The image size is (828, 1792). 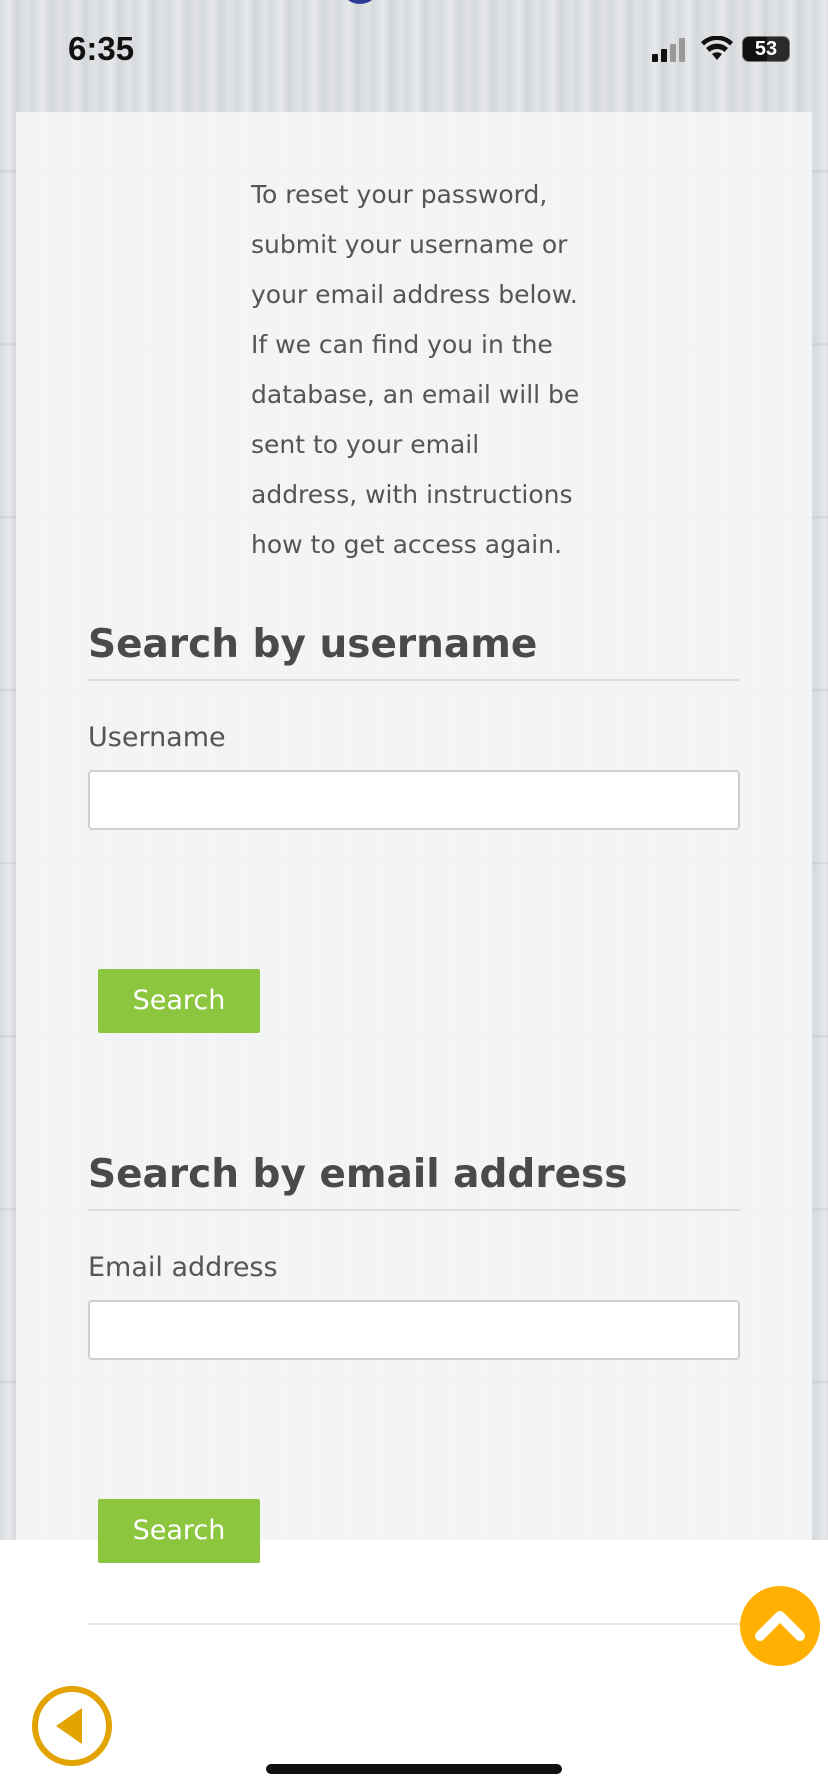 What do you see at coordinates (157, 737) in the screenshot?
I see `username-label: Username` at bounding box center [157, 737].